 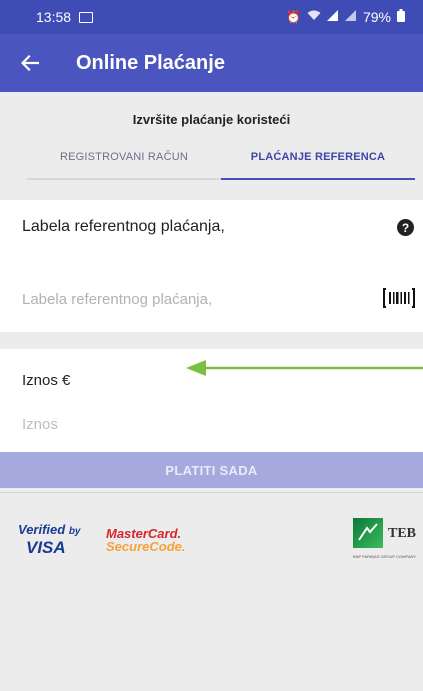 What do you see at coordinates (46, 547) in the screenshot?
I see `visa-text: VISA` at bounding box center [46, 547].